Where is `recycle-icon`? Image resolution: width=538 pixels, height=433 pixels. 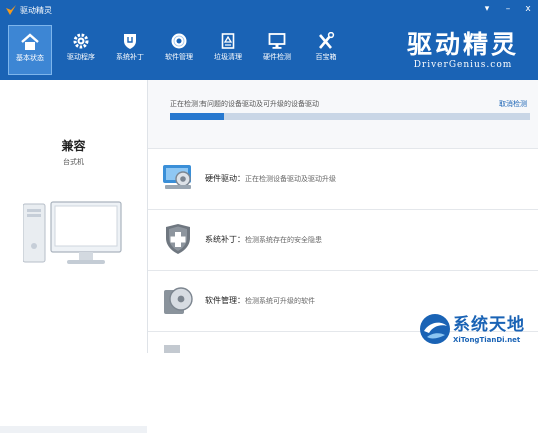 recycle-icon is located at coordinates (228, 41).